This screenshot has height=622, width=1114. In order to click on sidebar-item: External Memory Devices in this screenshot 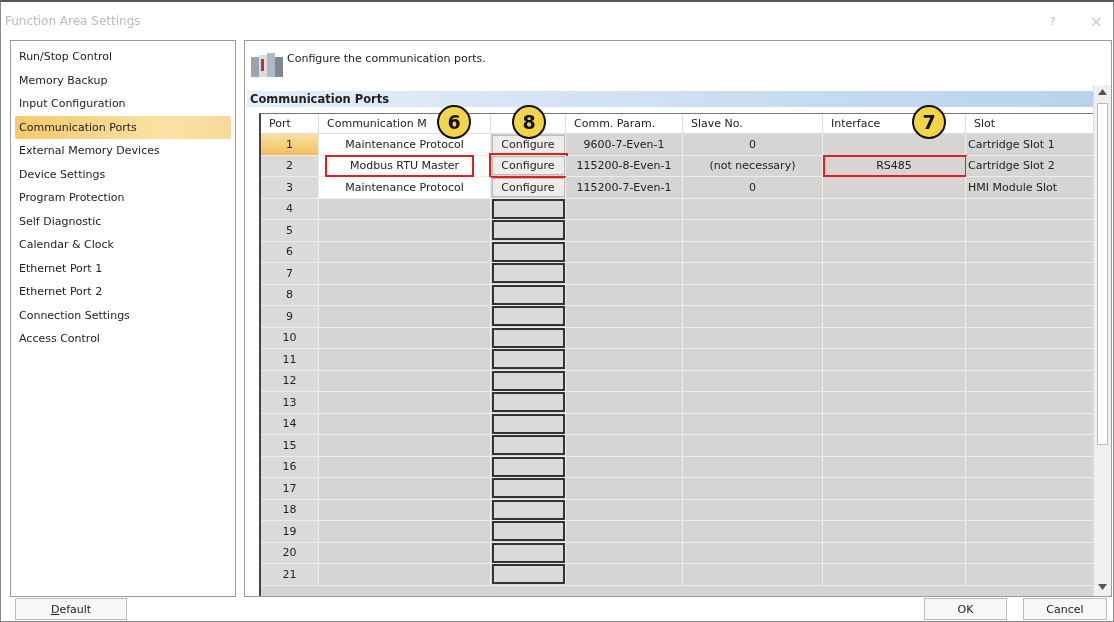, I will do `click(123, 151)`.